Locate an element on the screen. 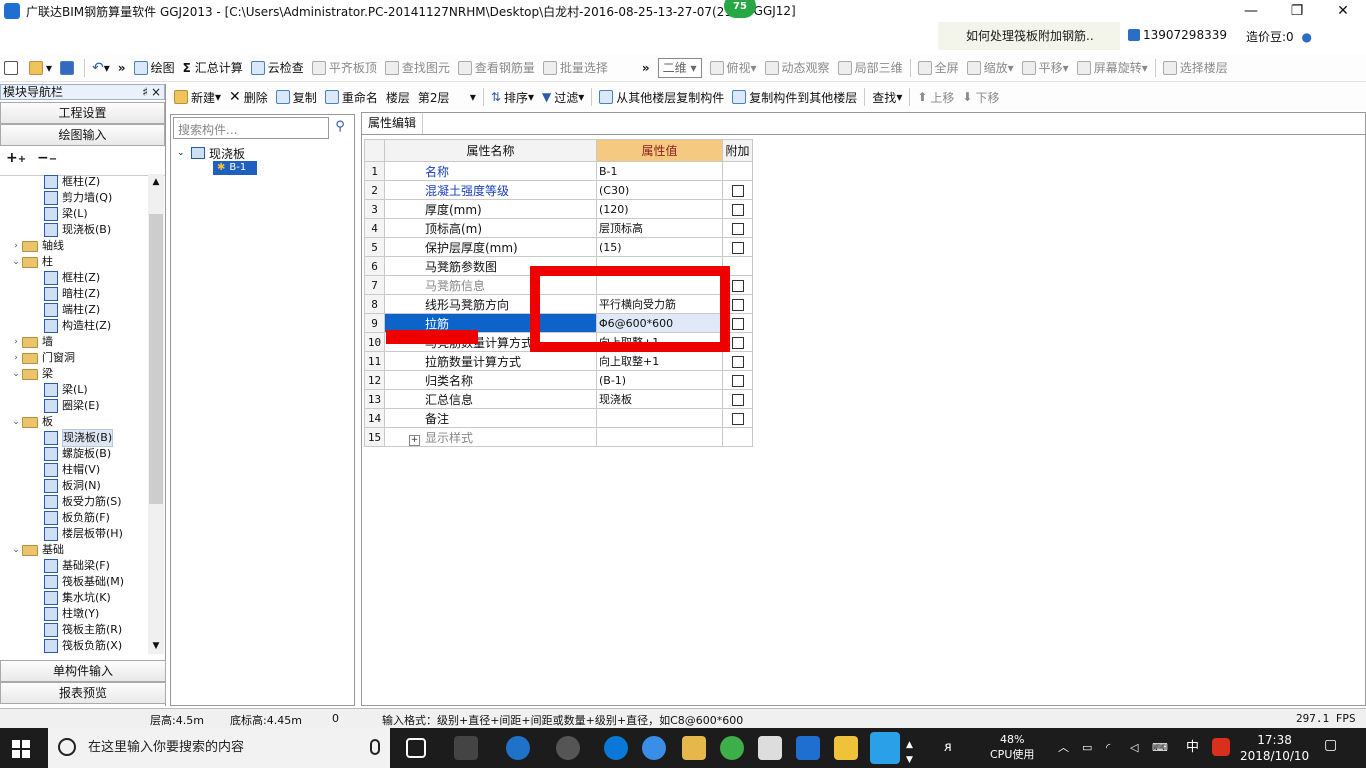  nav-tree-folder: › 墙 is located at coordinates (74, 342).